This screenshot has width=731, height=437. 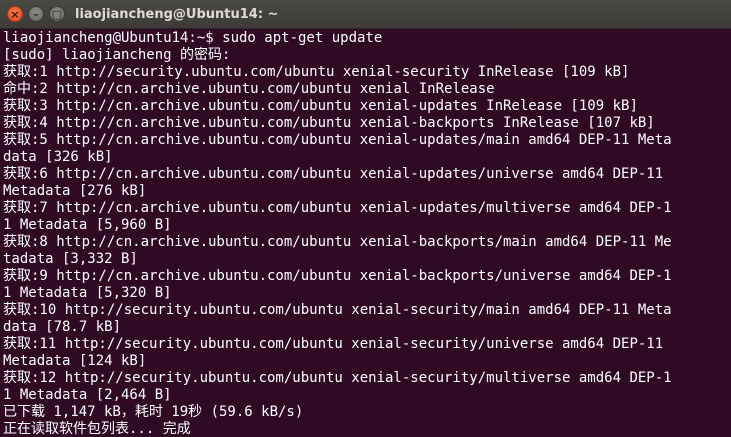 I want to click on terminal-line: 已下载 1,147 kB，耗时 19秒 (59.6 kB/s), so click(x=153, y=412).